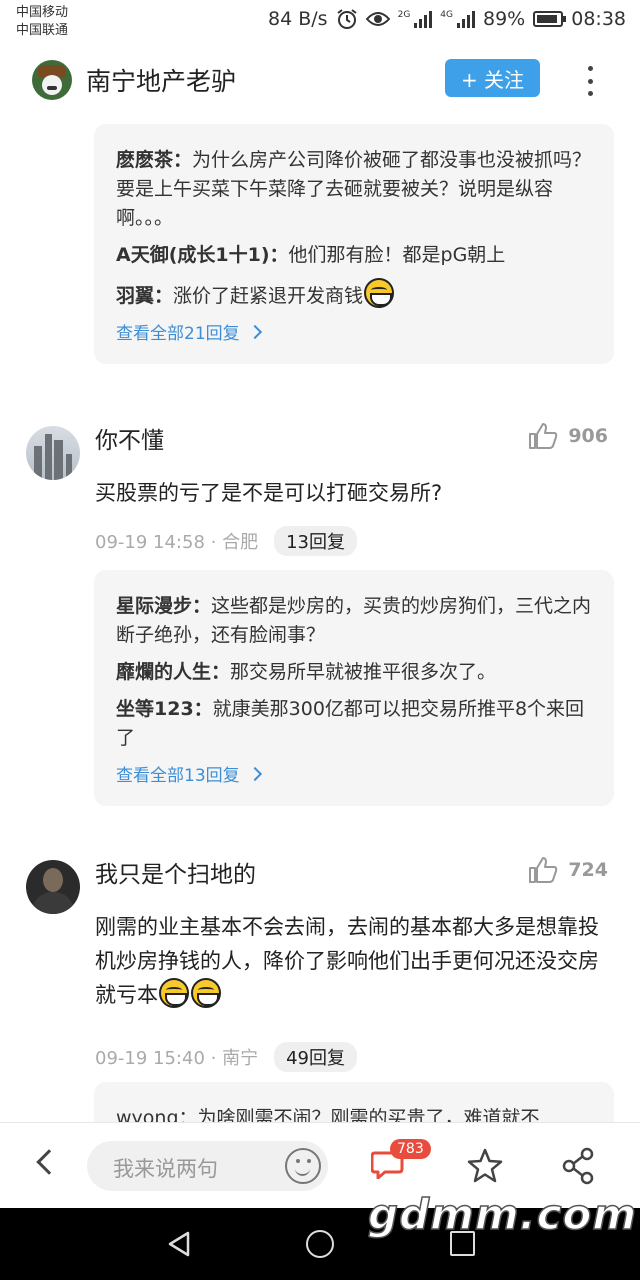 This screenshot has height=1280, width=640. I want to click on reply-count-button: 13回复, so click(315, 541).